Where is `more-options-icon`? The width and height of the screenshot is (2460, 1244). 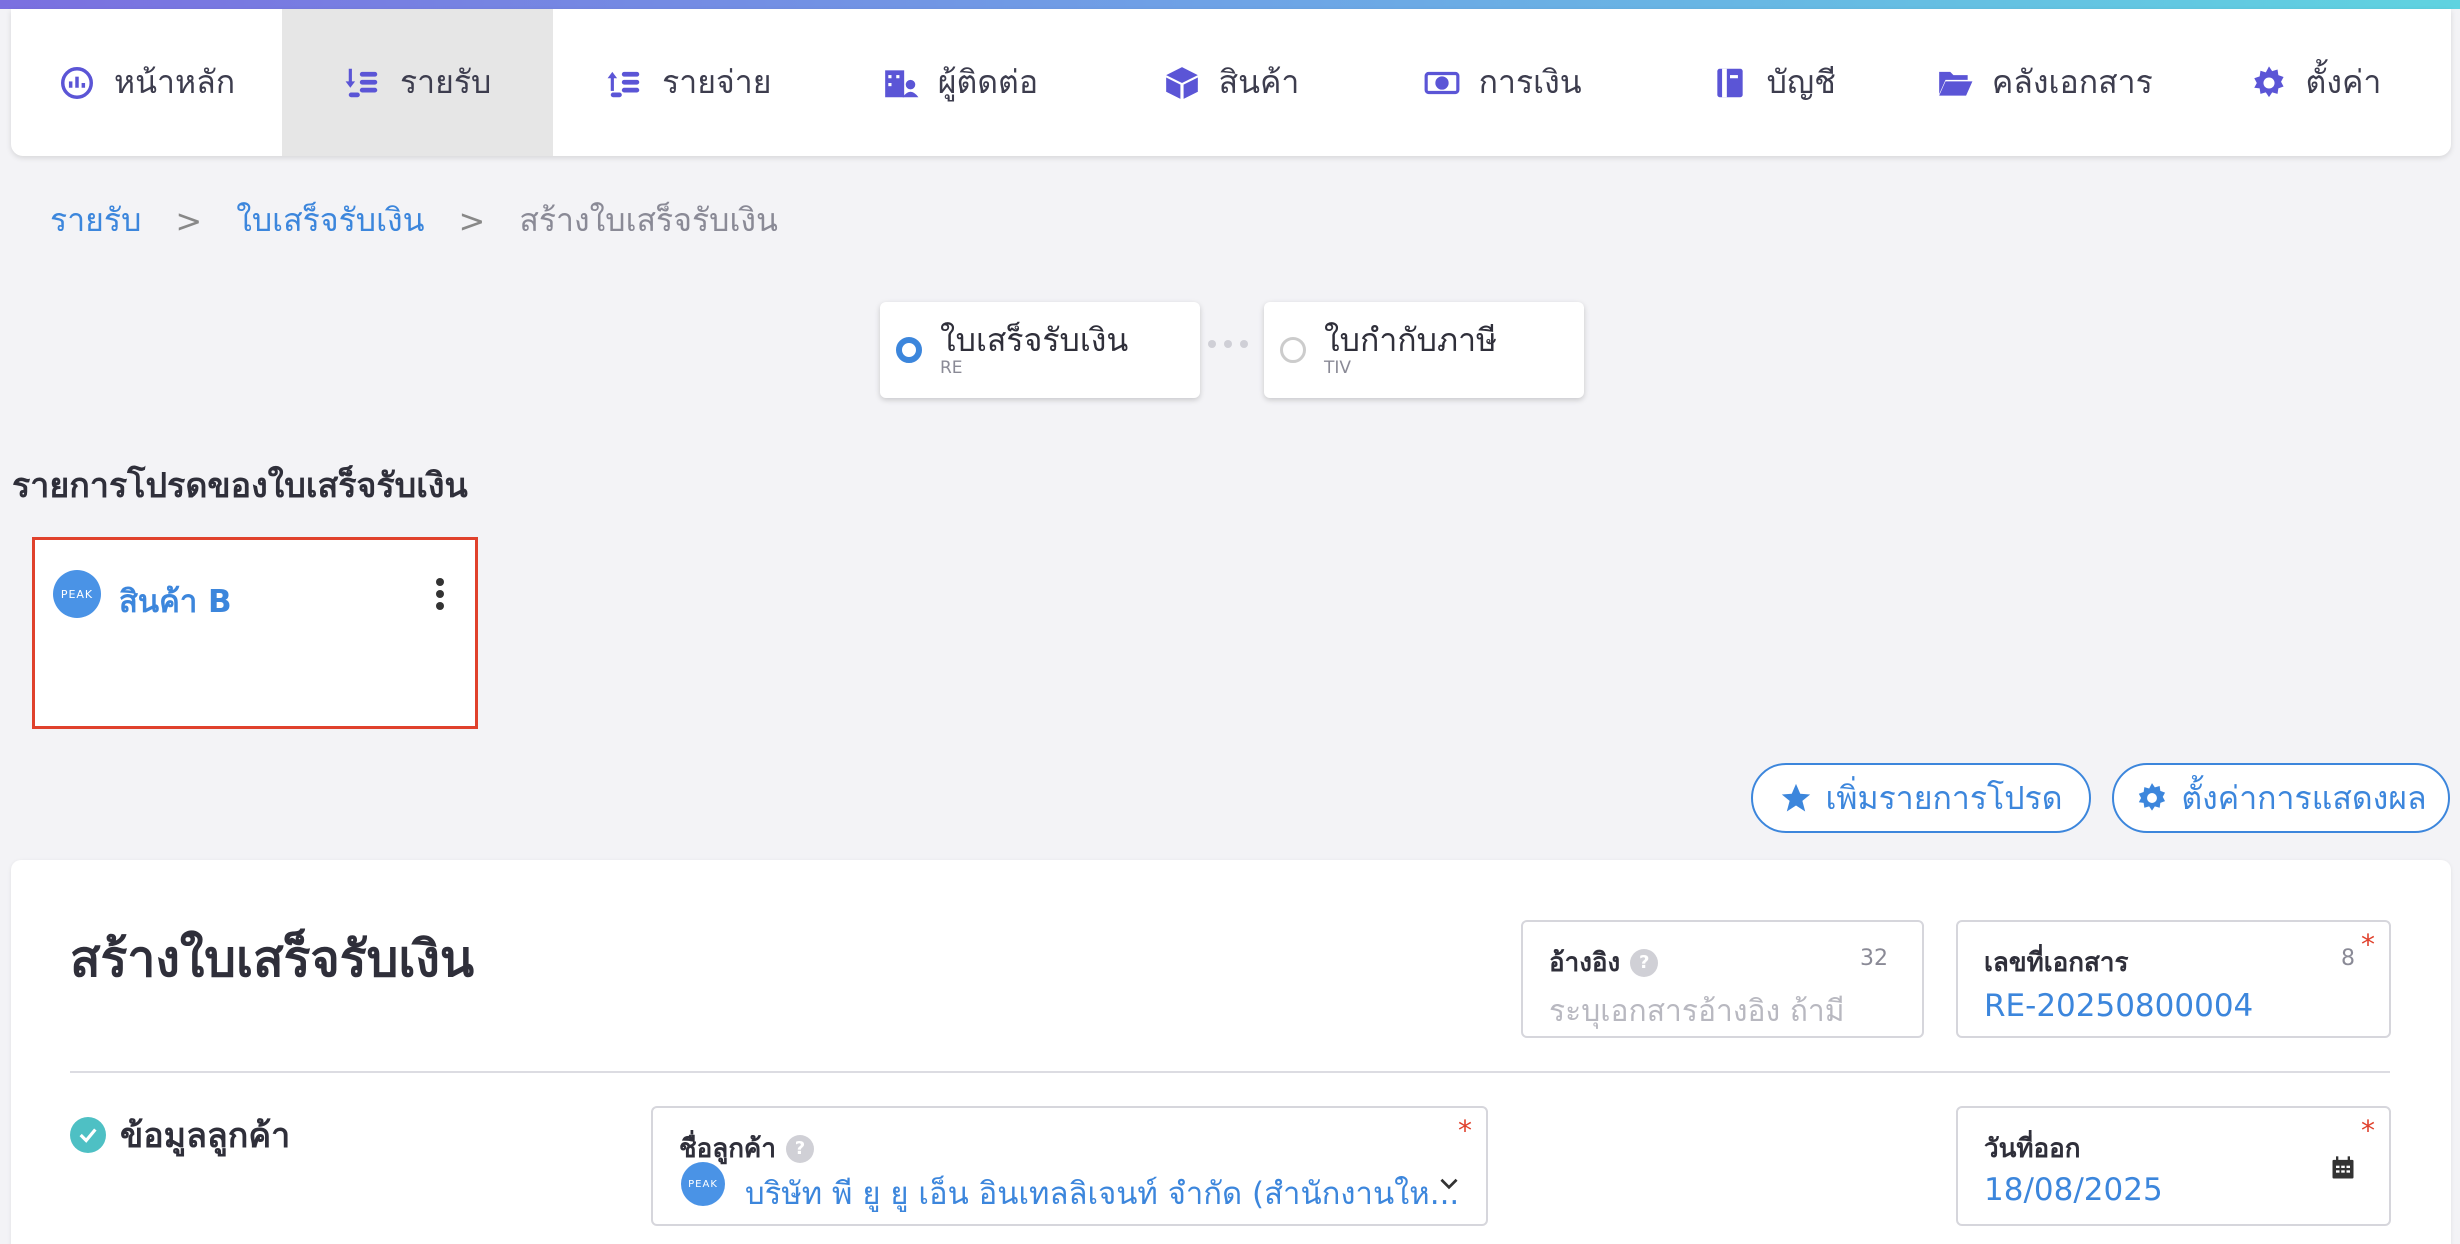 more-options-icon is located at coordinates (440, 594).